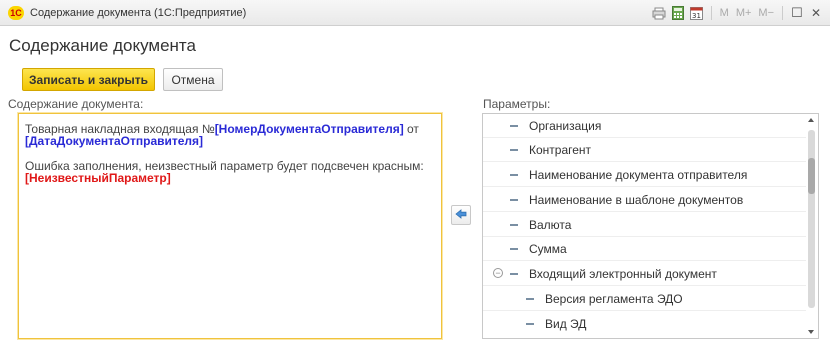 The image size is (830, 346). I want to click on params-scrollbar, so click(812, 226).